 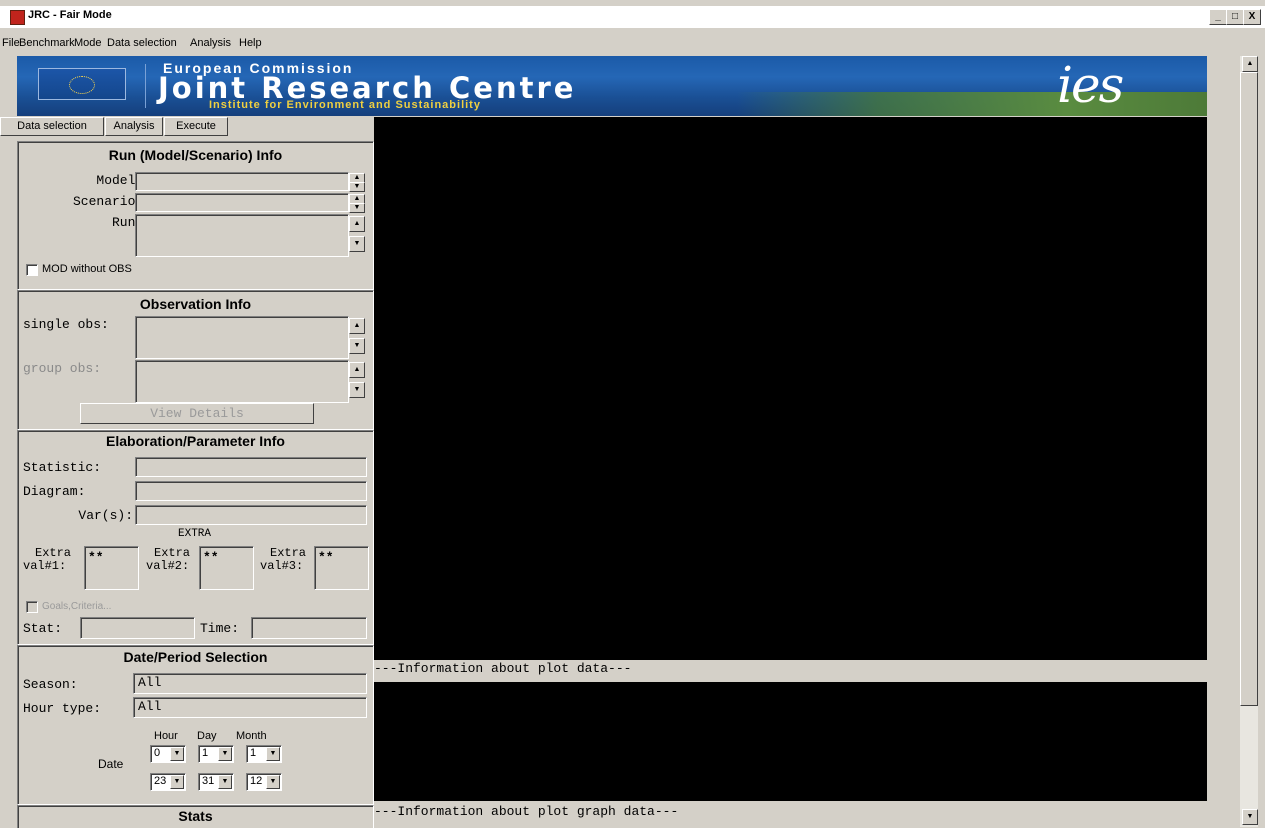 What do you see at coordinates (282, 566) in the screenshot?
I see `extra3-label-b: val#3:` at bounding box center [282, 566].